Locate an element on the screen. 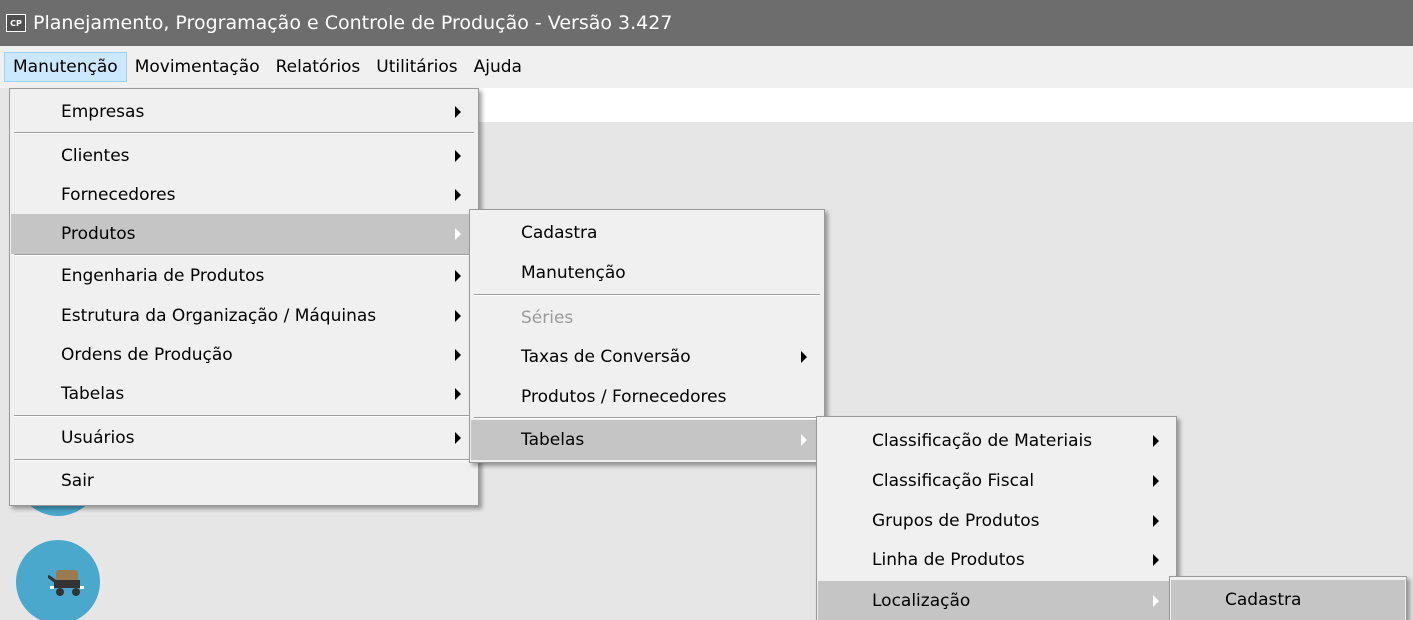 Image resolution: width=1413 pixels, height=620 pixels. menu-item-label: Séries is located at coordinates (547, 318).